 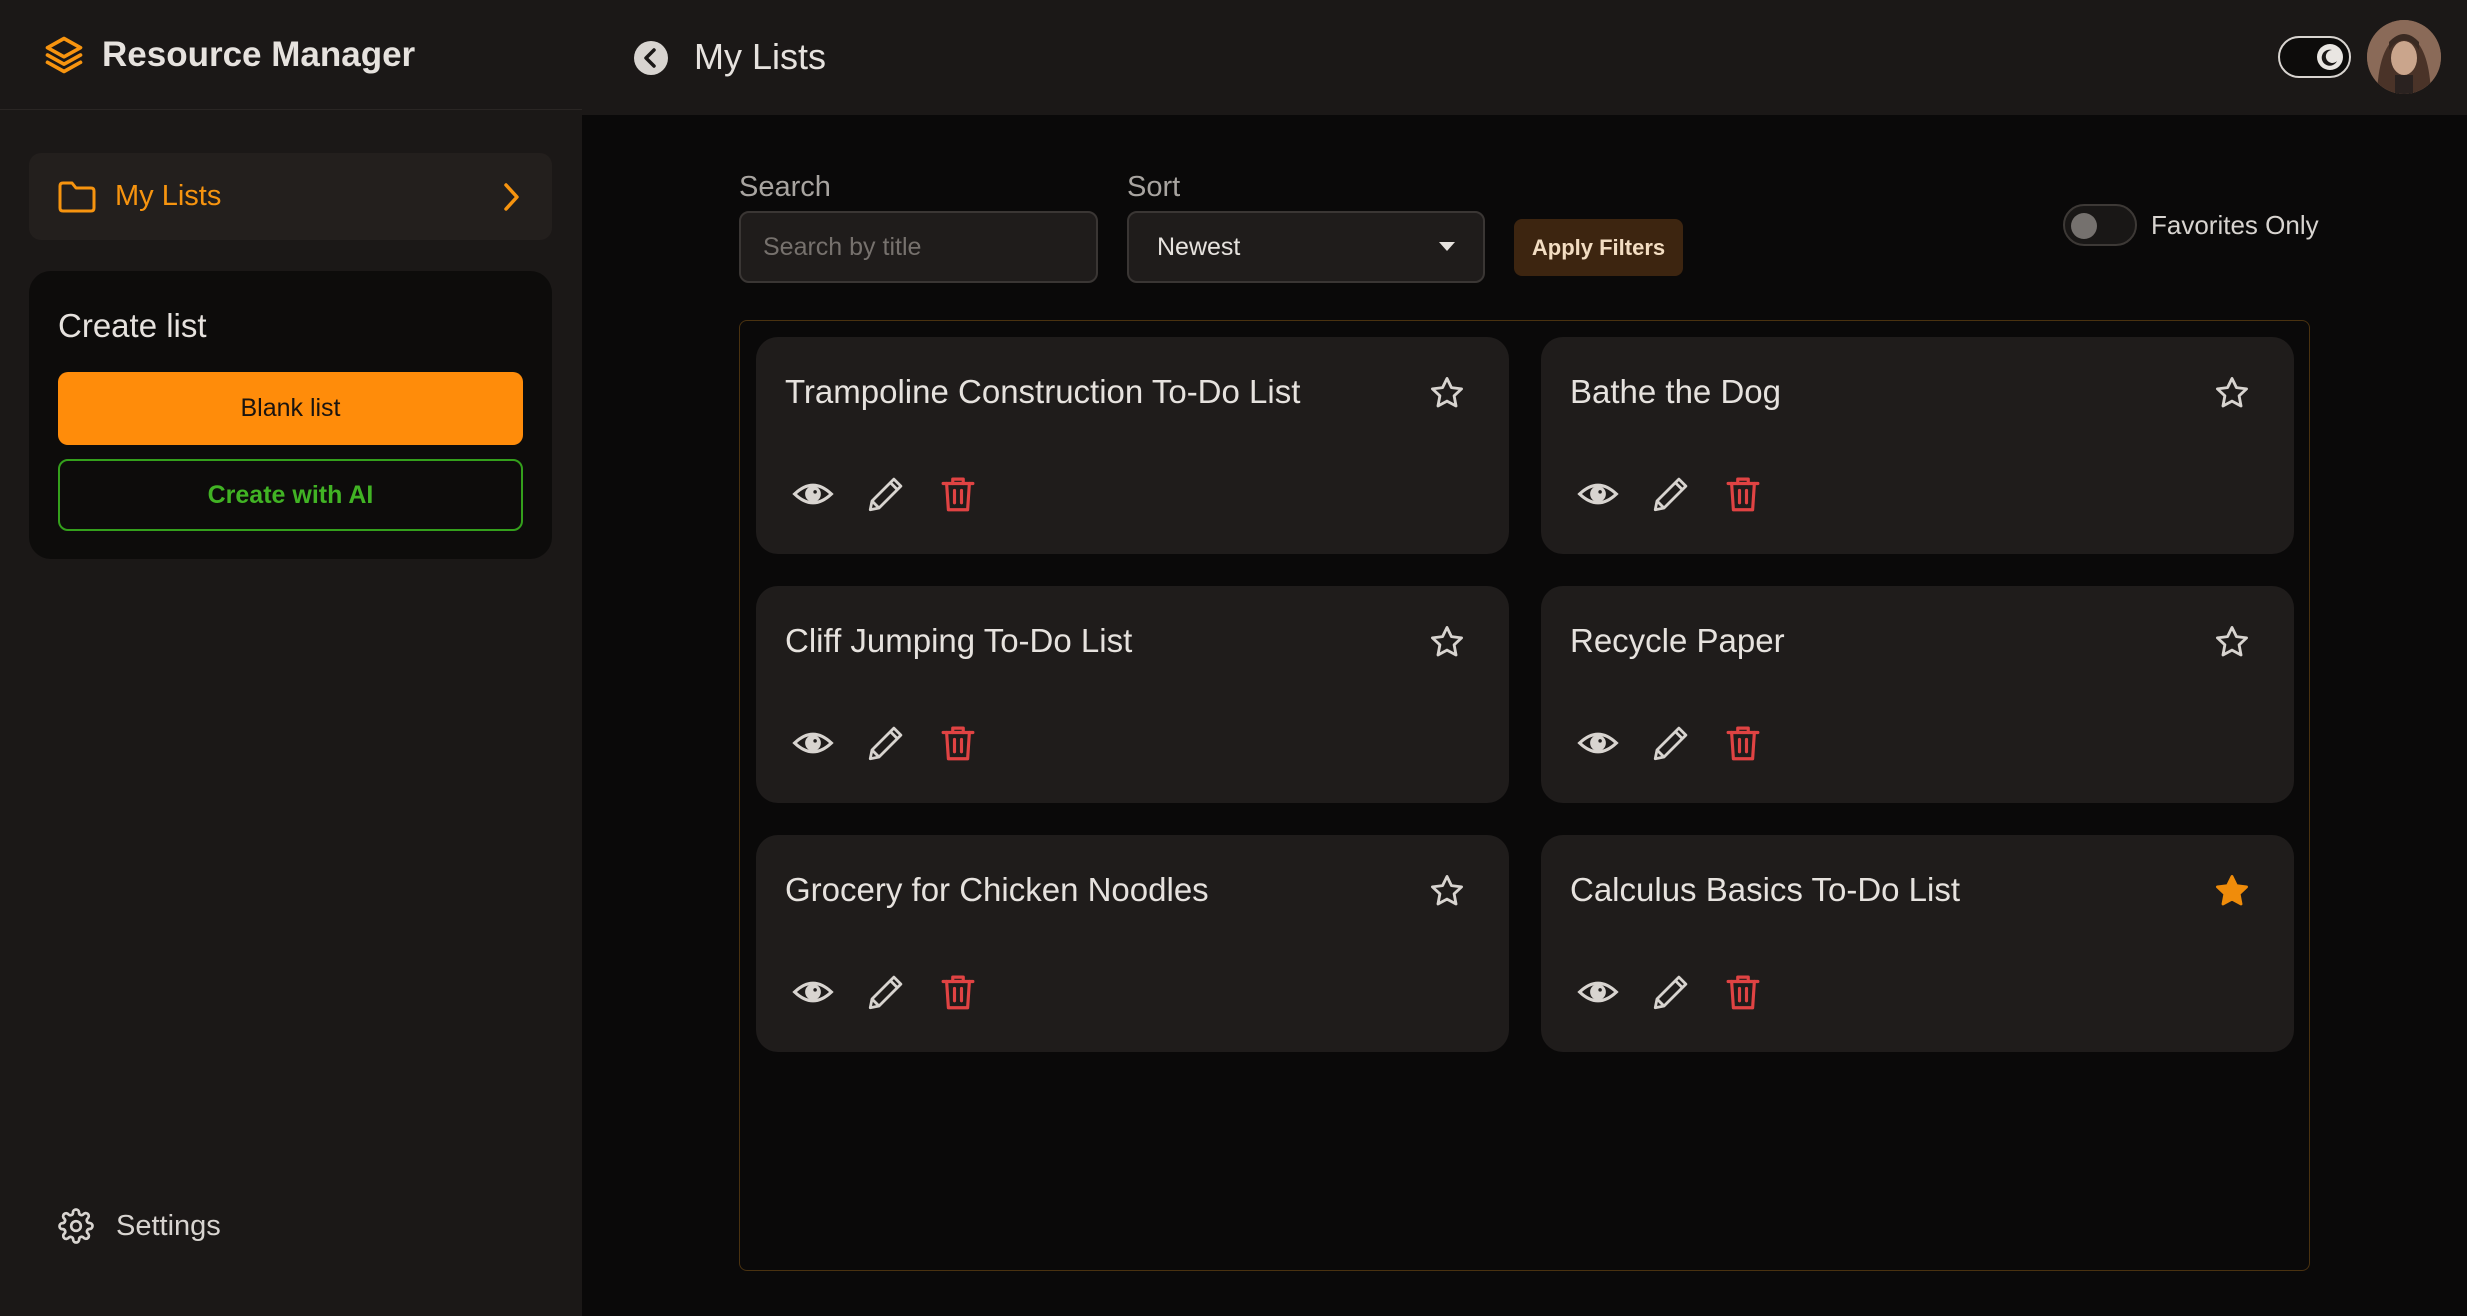 I want to click on gear-icon, so click(x=76, y=1226).